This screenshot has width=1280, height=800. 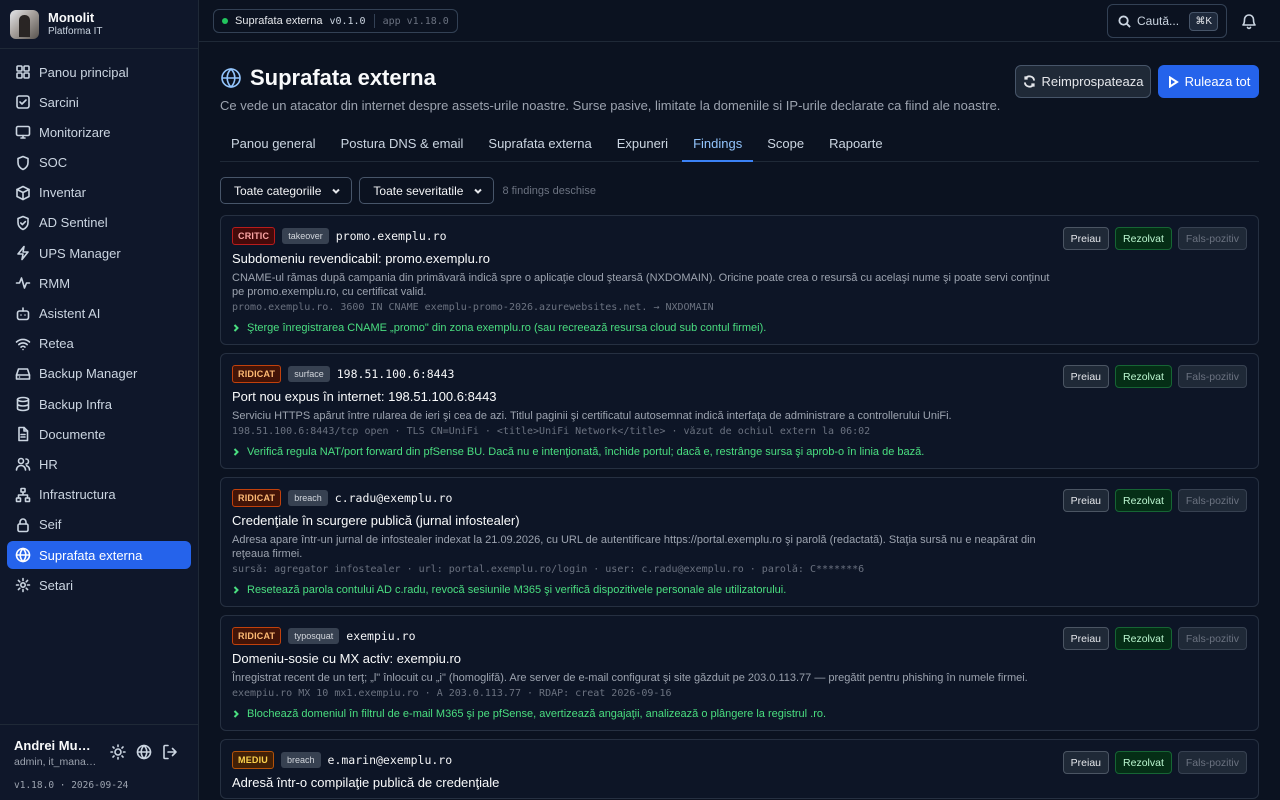 I want to click on database-icon, so click(x=23, y=404).